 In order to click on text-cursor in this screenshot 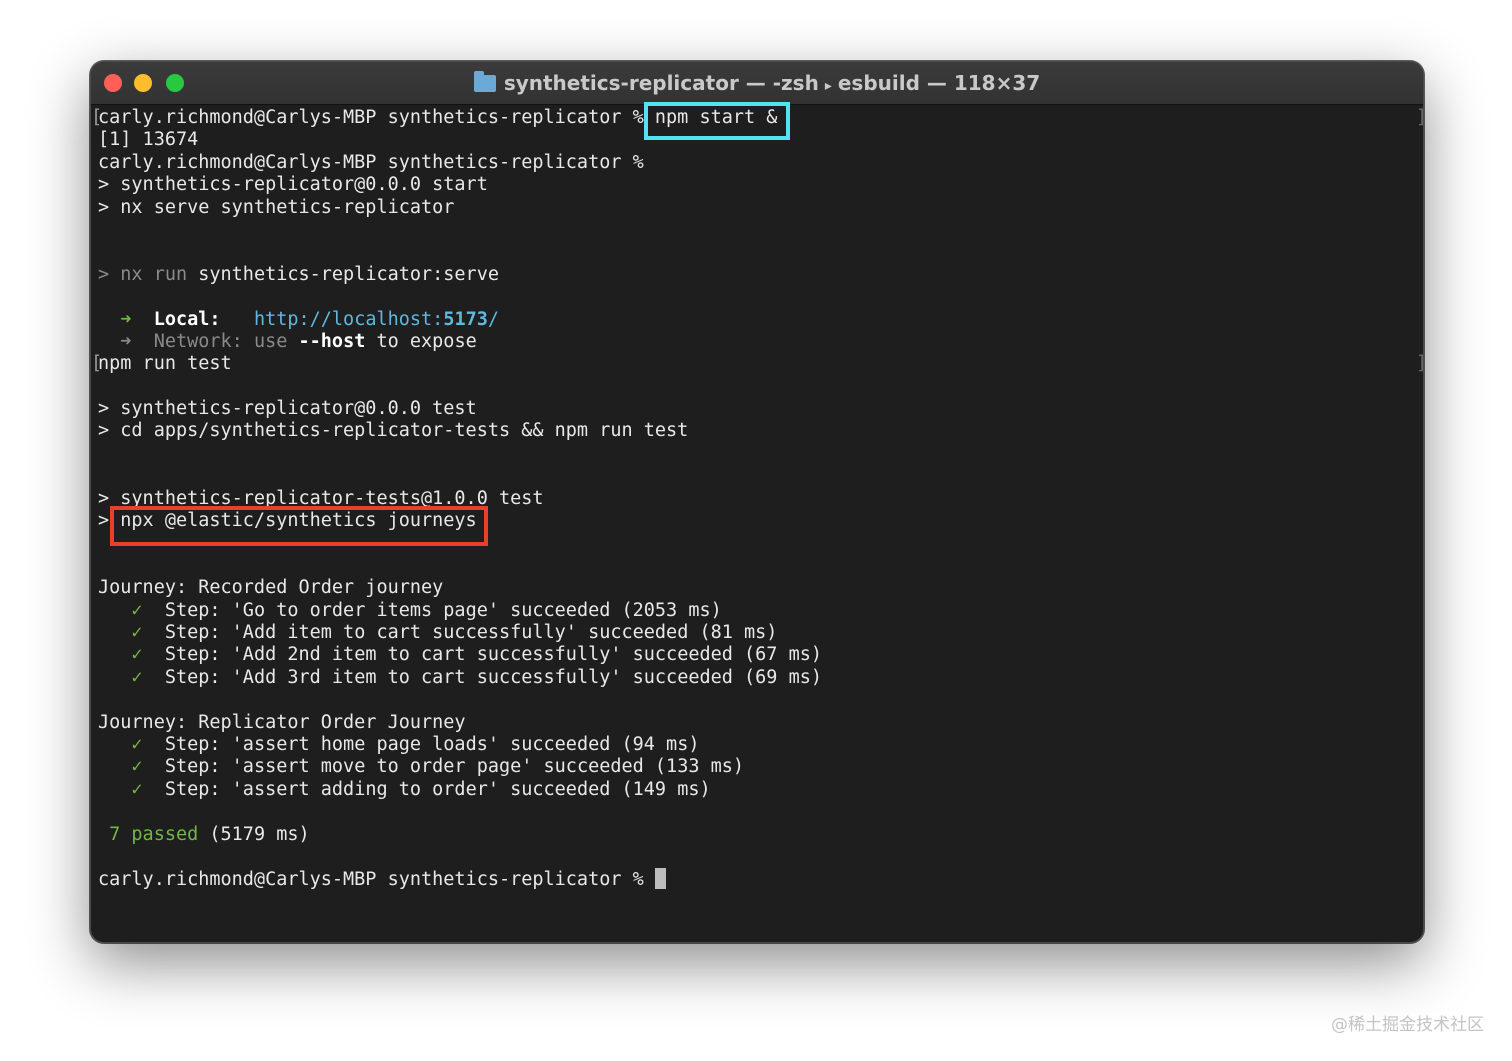, I will do `click(660, 879)`.